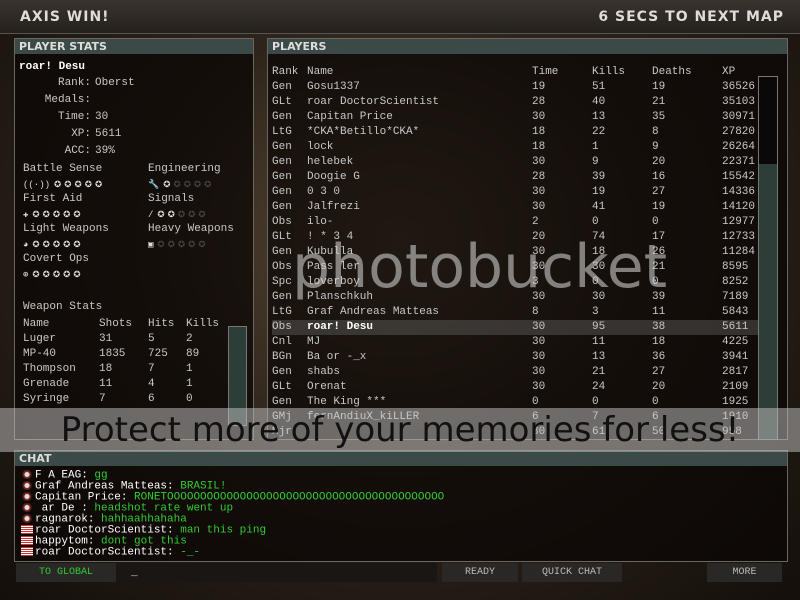 The height and width of the screenshot is (600, 800). I want to click on medic-cross-icon: ✚, so click(26, 215).